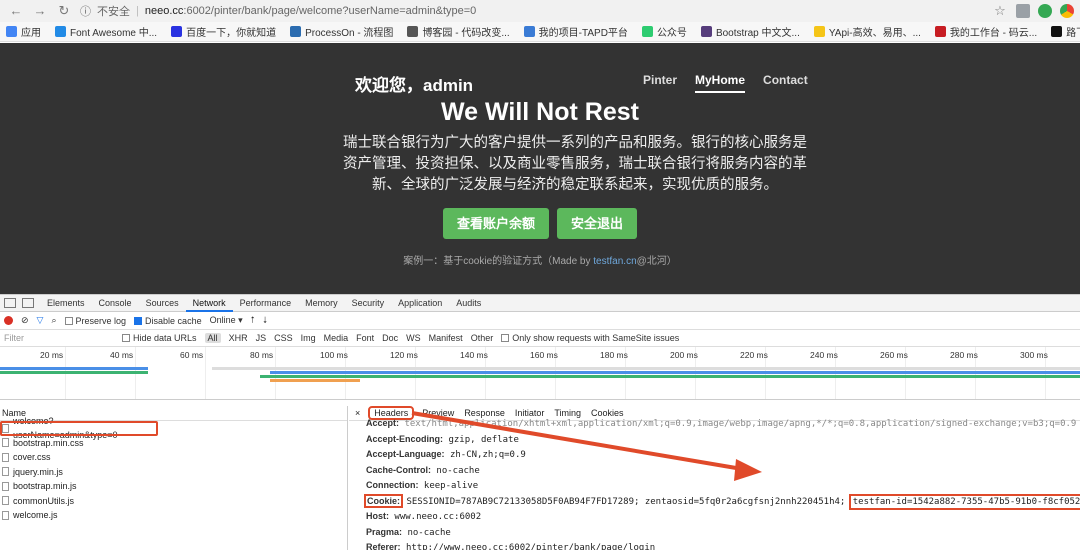 This screenshot has width=1080, height=550. Describe the element at coordinates (162, 303) in the screenshot. I see `devtools-tab-sources: Sources` at that location.